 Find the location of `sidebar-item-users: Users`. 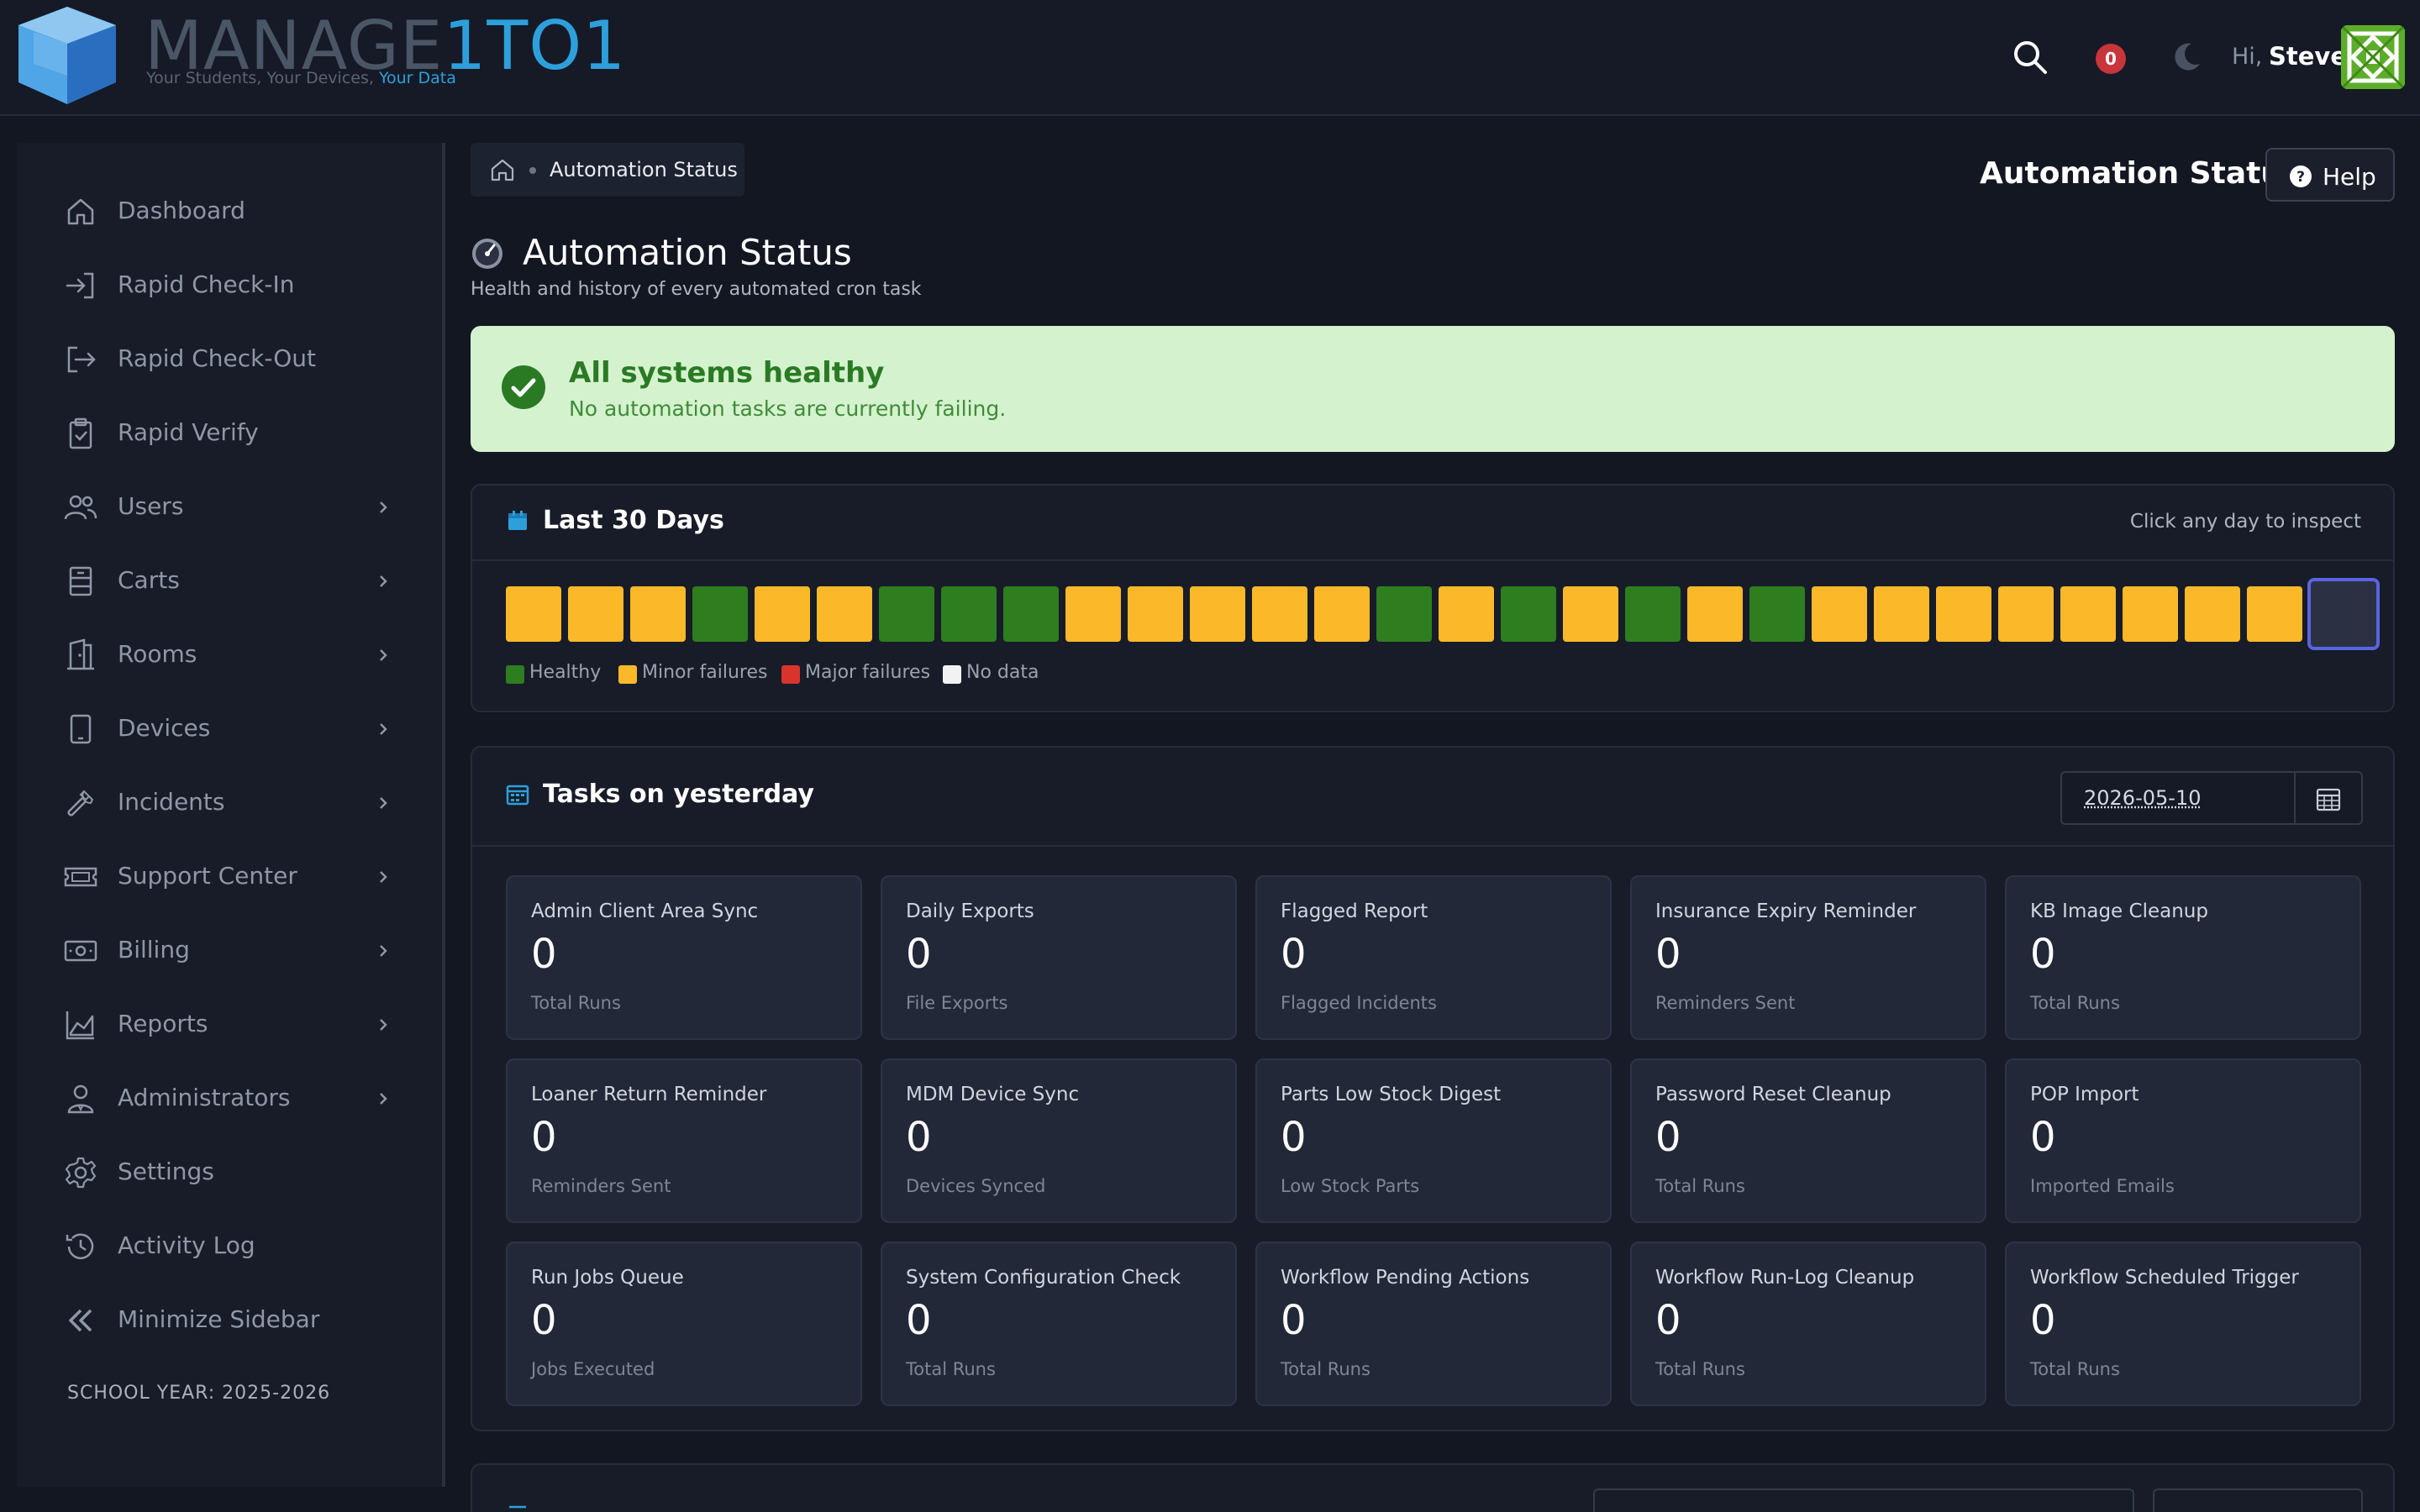

sidebar-item-users: Users is located at coordinates (229, 507).